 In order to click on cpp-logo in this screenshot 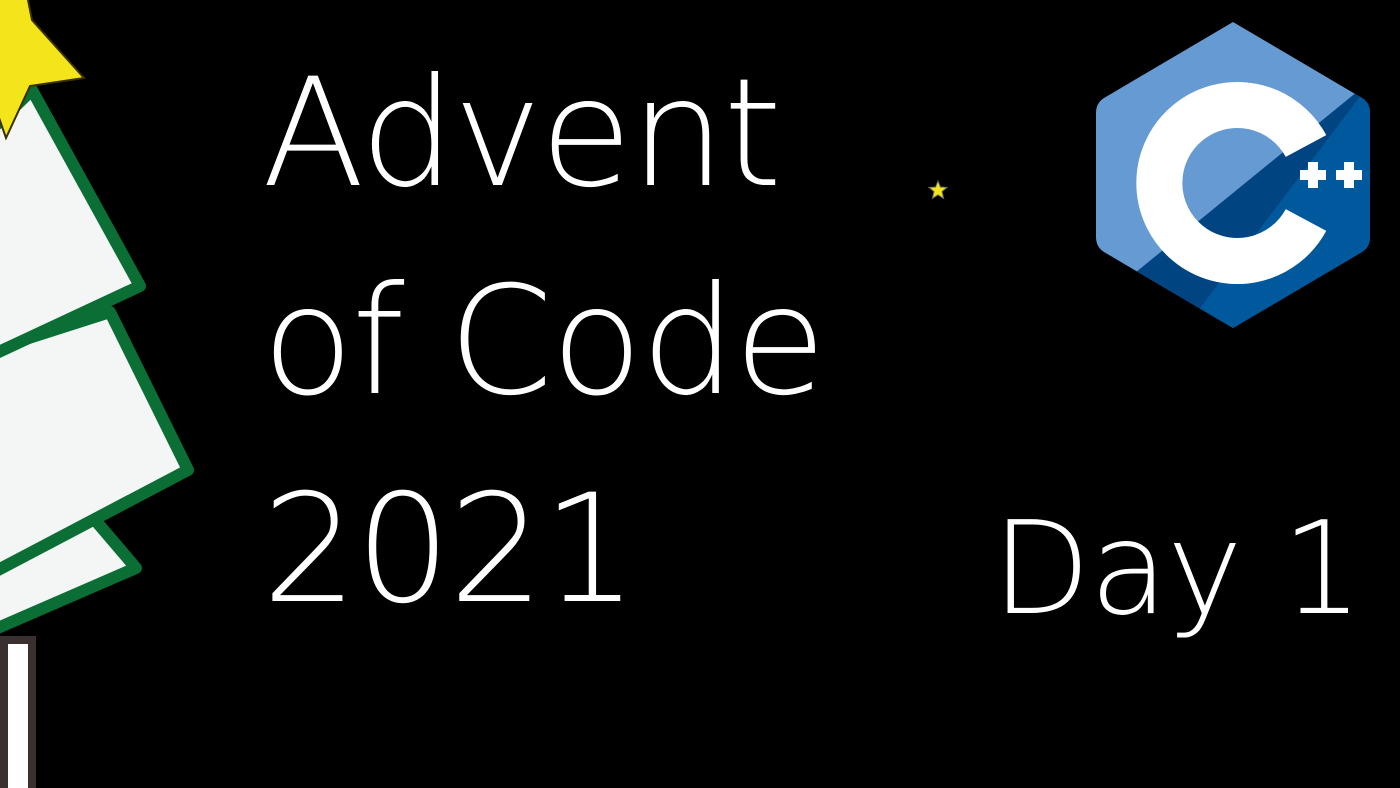, I will do `click(1233, 175)`.